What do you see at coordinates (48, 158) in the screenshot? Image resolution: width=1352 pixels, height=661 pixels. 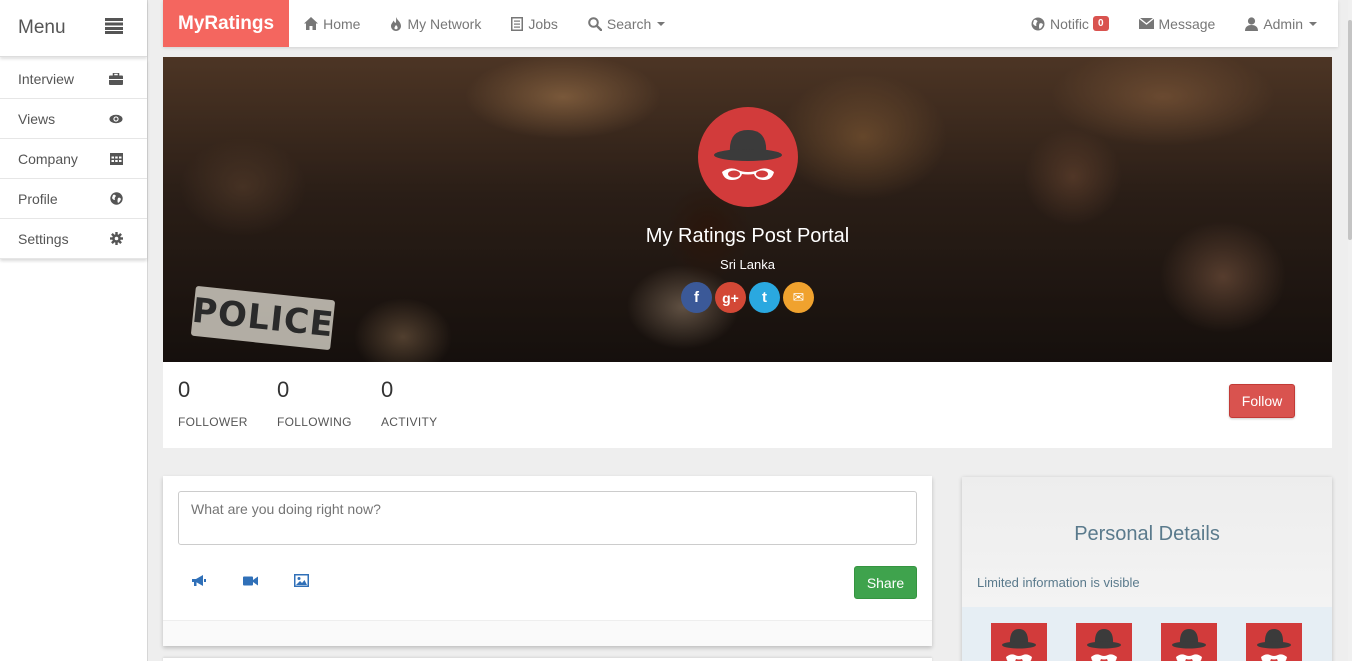 I see `sidebar-item-label: Company` at bounding box center [48, 158].